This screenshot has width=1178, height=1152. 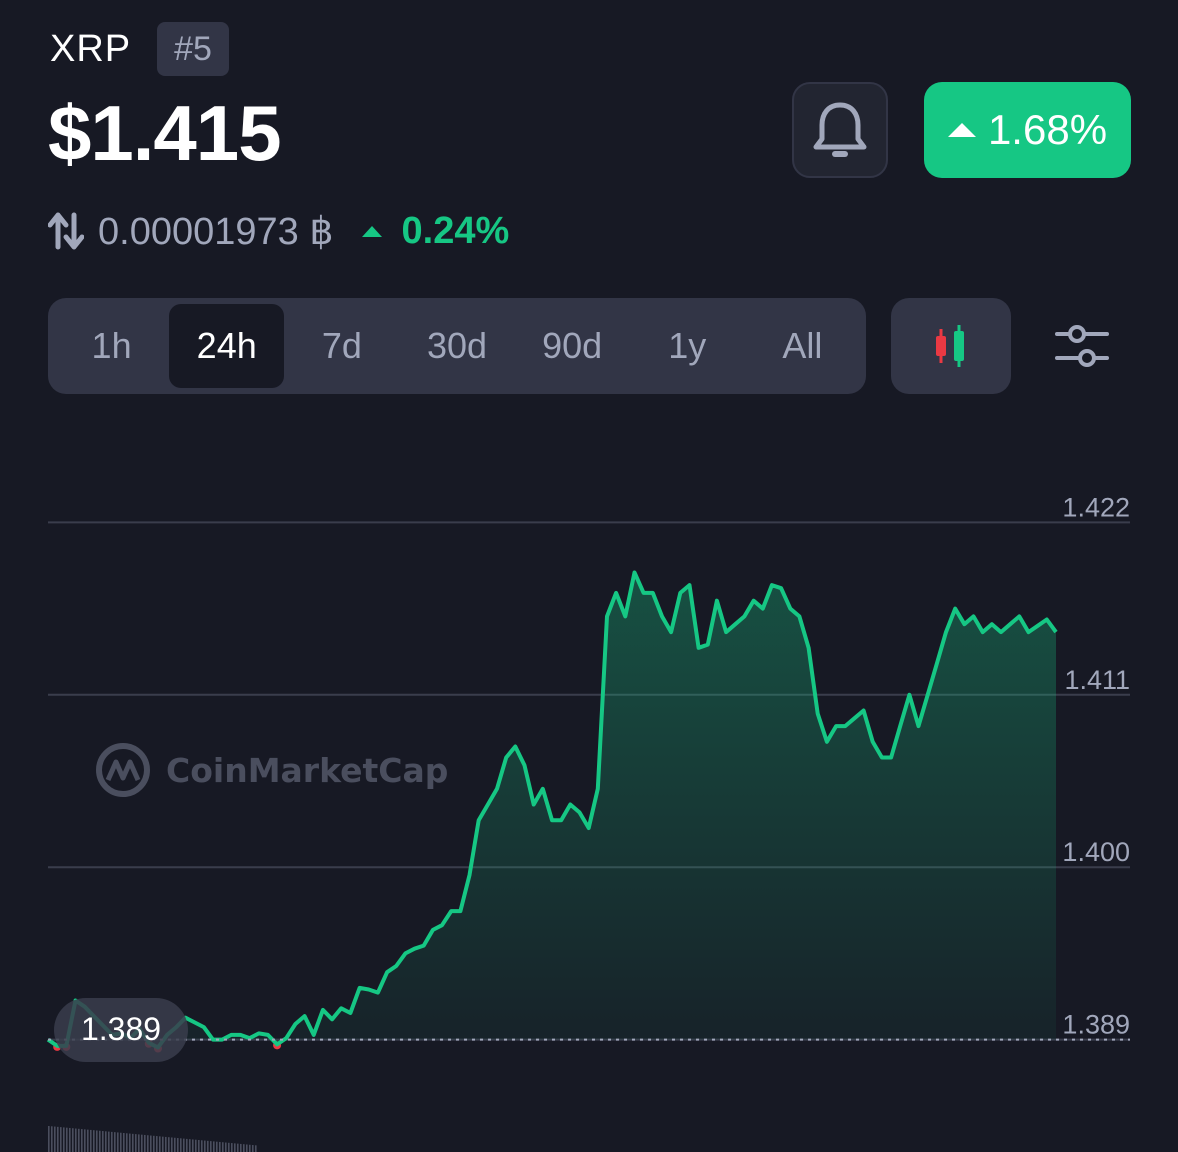 I want to click on coinmarketcap-watermark: CoinMarketCap, so click(x=272, y=770).